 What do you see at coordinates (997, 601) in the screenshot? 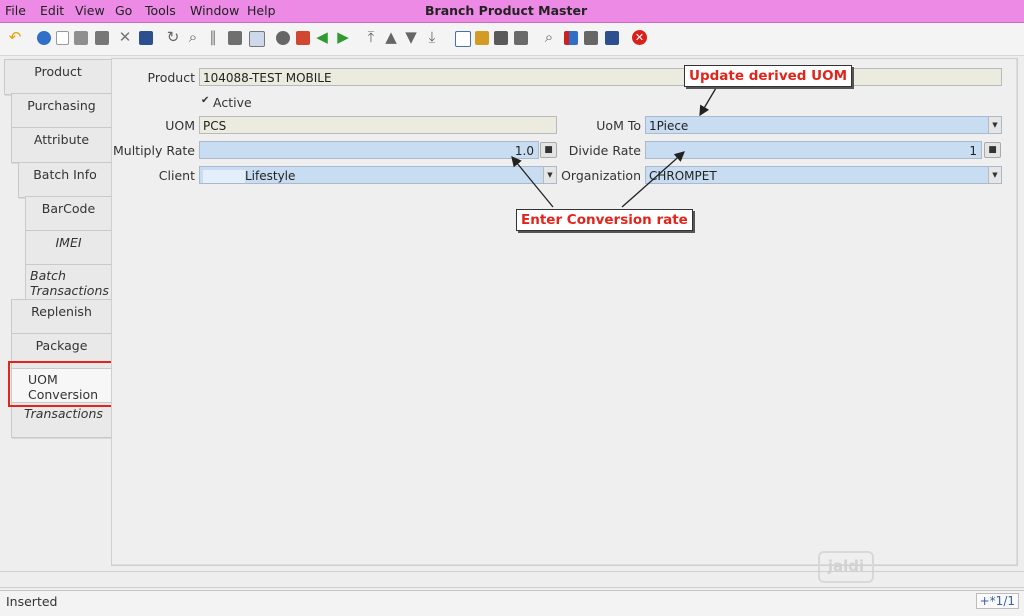
I see `record-indicator: +*1/1` at bounding box center [997, 601].